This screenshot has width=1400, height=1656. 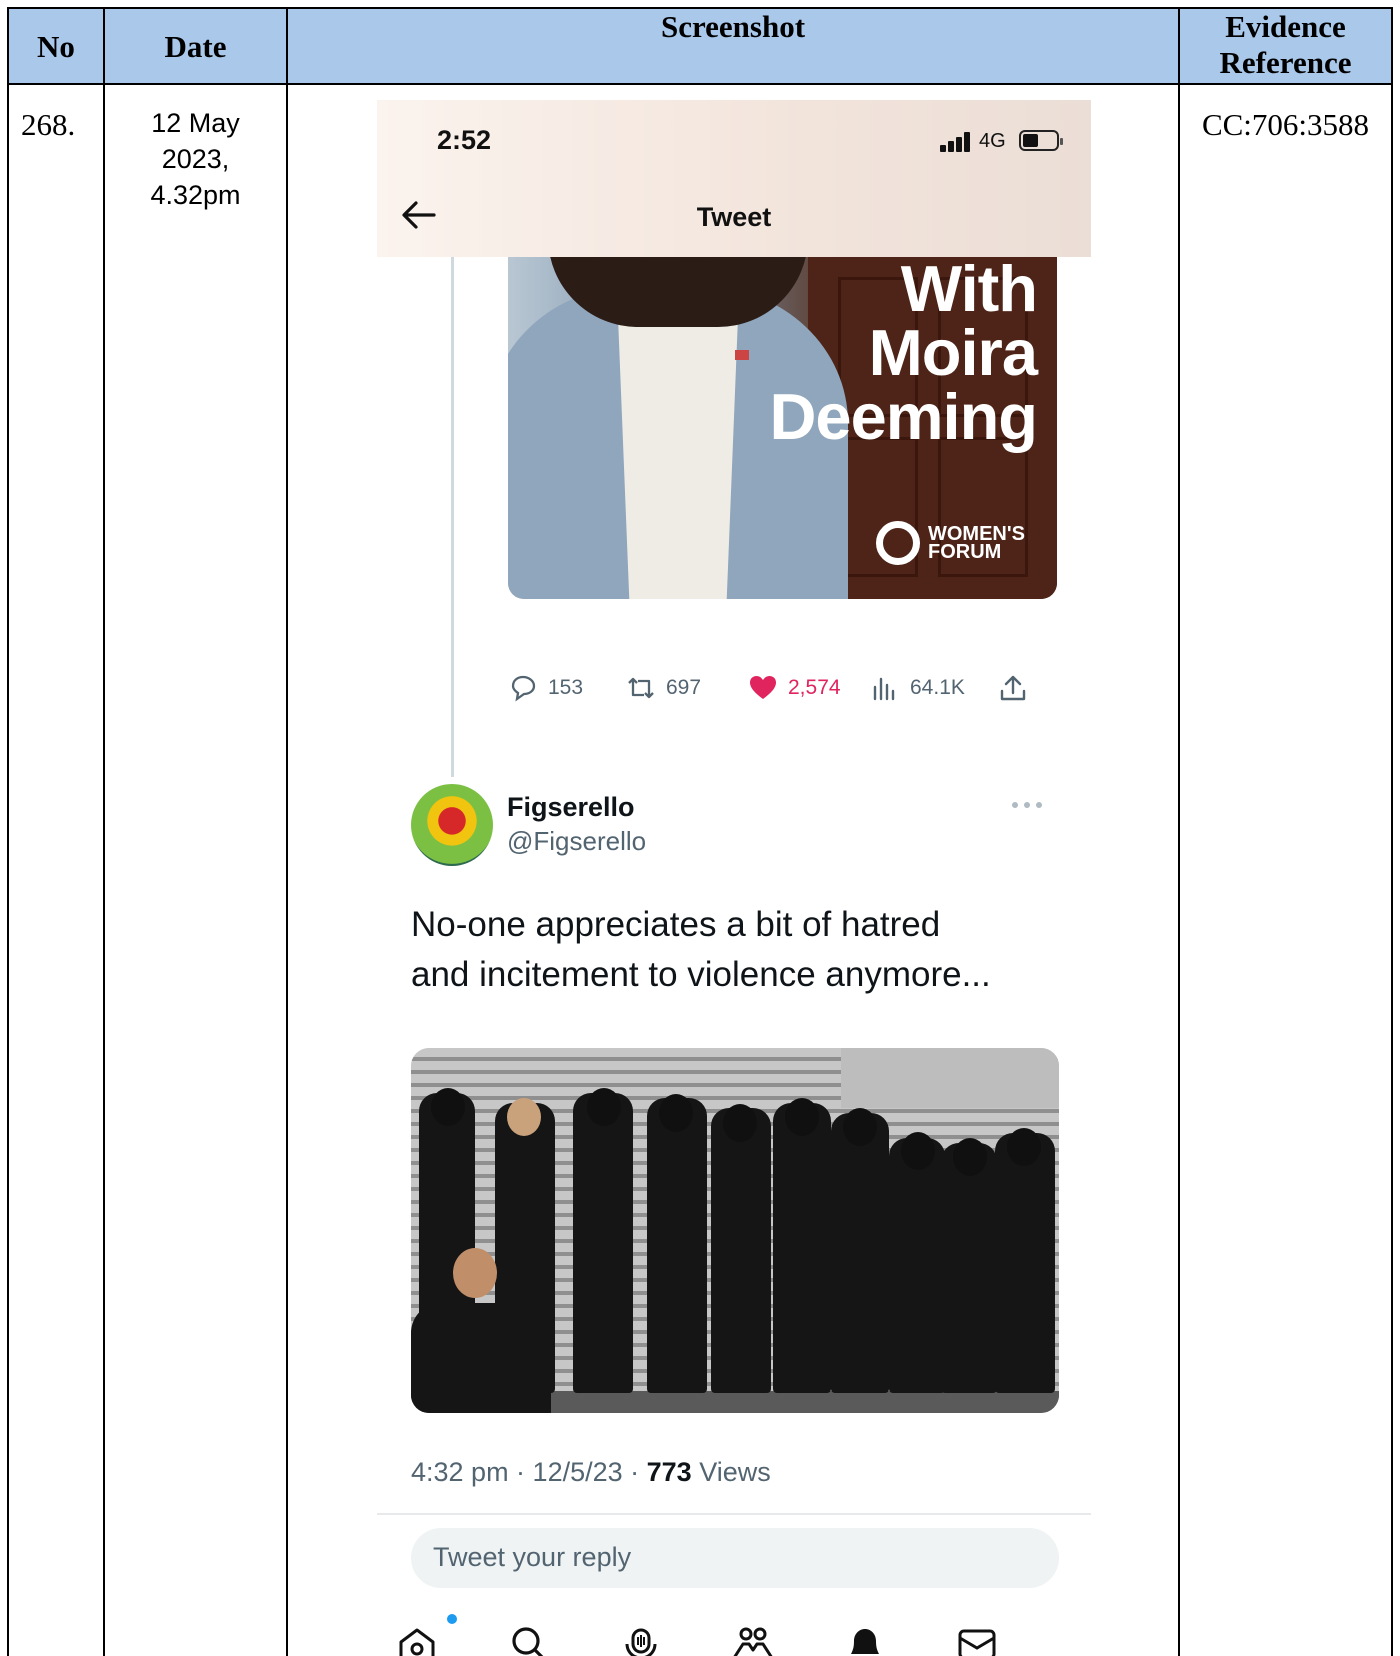 I want to click on reply-photo, so click(x=735, y=1230).